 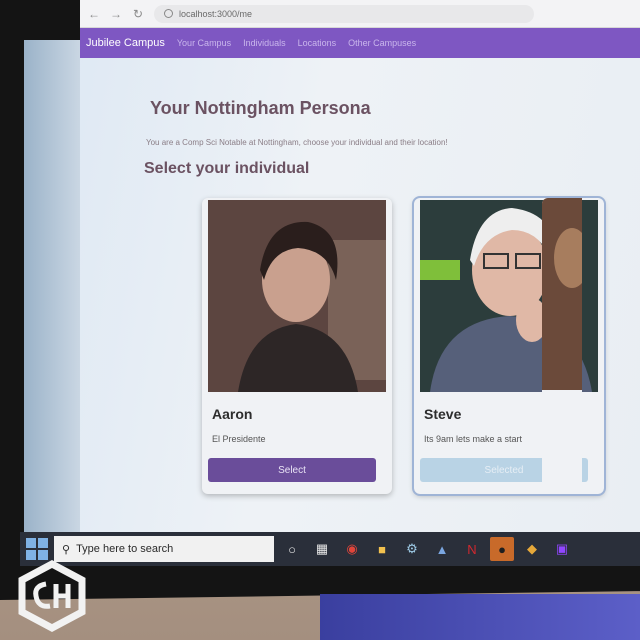 What do you see at coordinates (227, 168) in the screenshot?
I see `section-title: Select your individual` at bounding box center [227, 168].